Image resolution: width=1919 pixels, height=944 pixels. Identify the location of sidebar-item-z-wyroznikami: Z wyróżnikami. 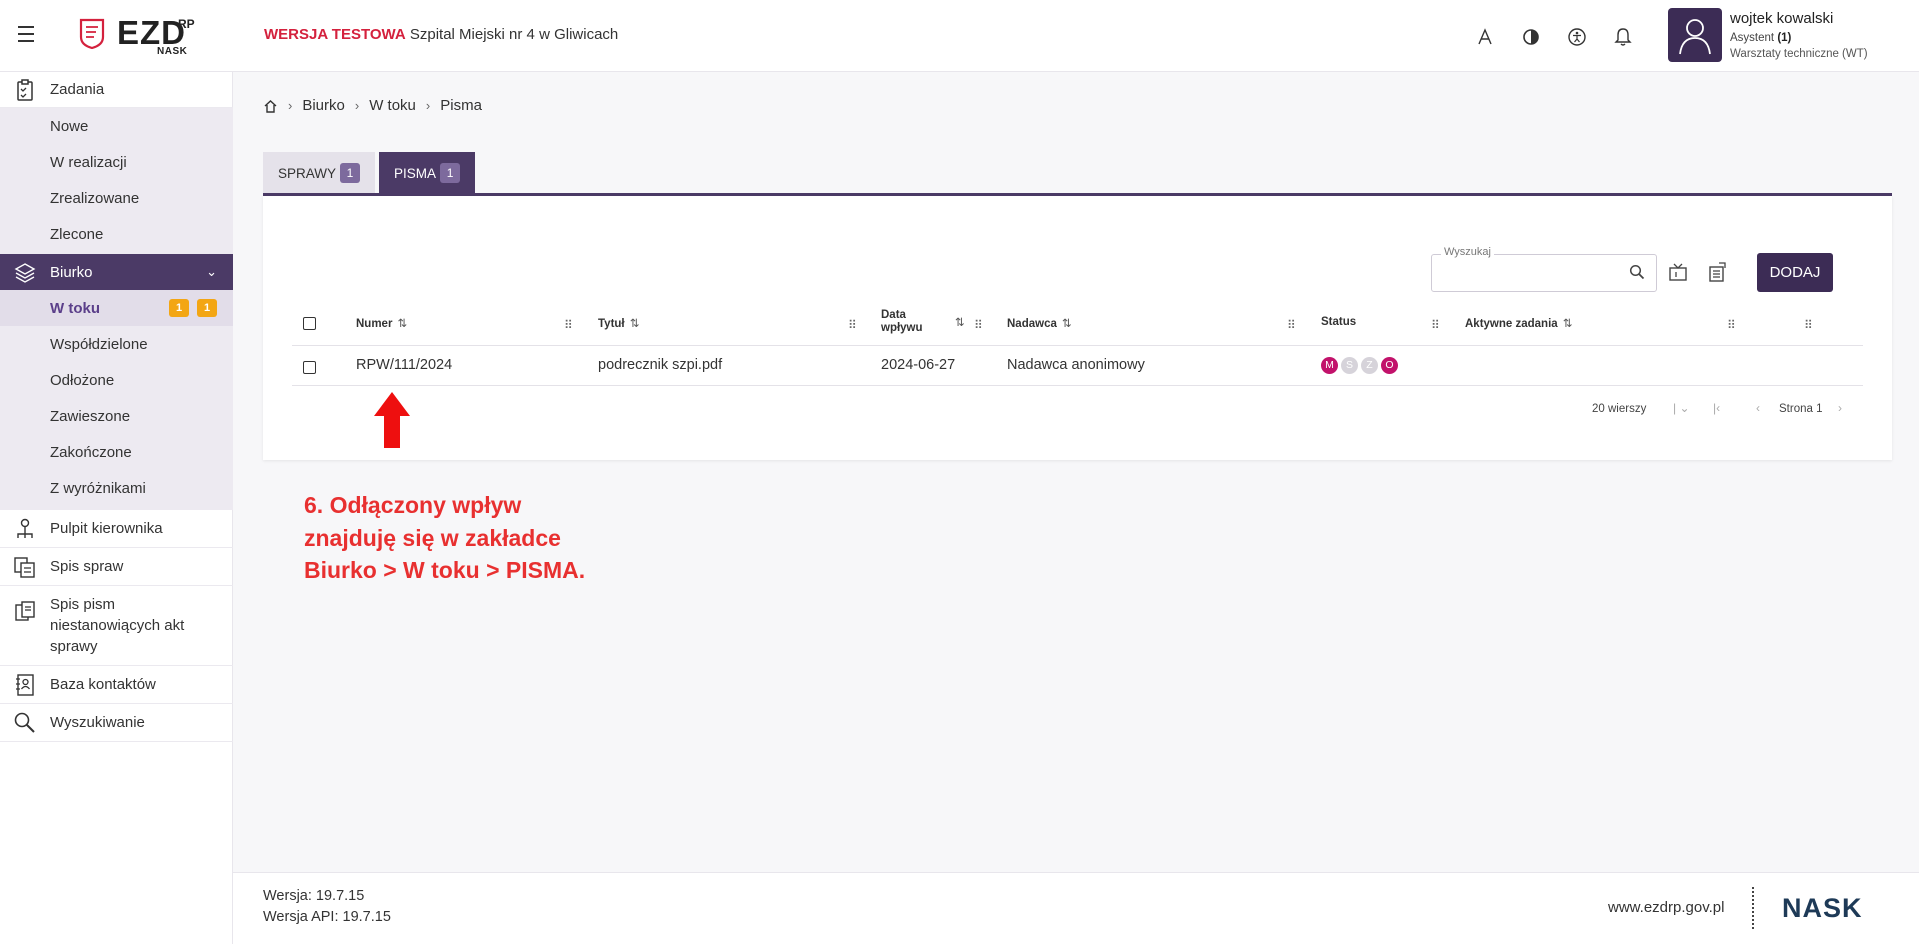
(116, 488).